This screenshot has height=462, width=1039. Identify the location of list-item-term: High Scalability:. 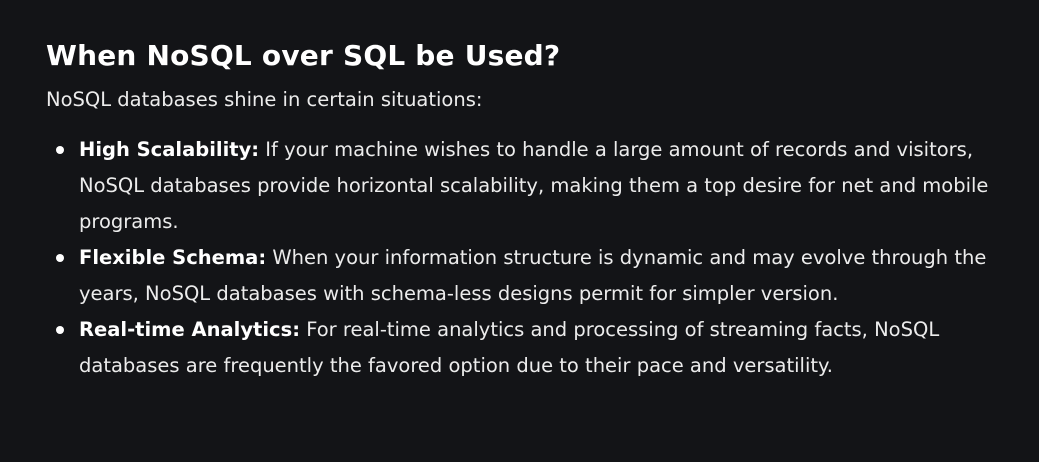
(169, 149).